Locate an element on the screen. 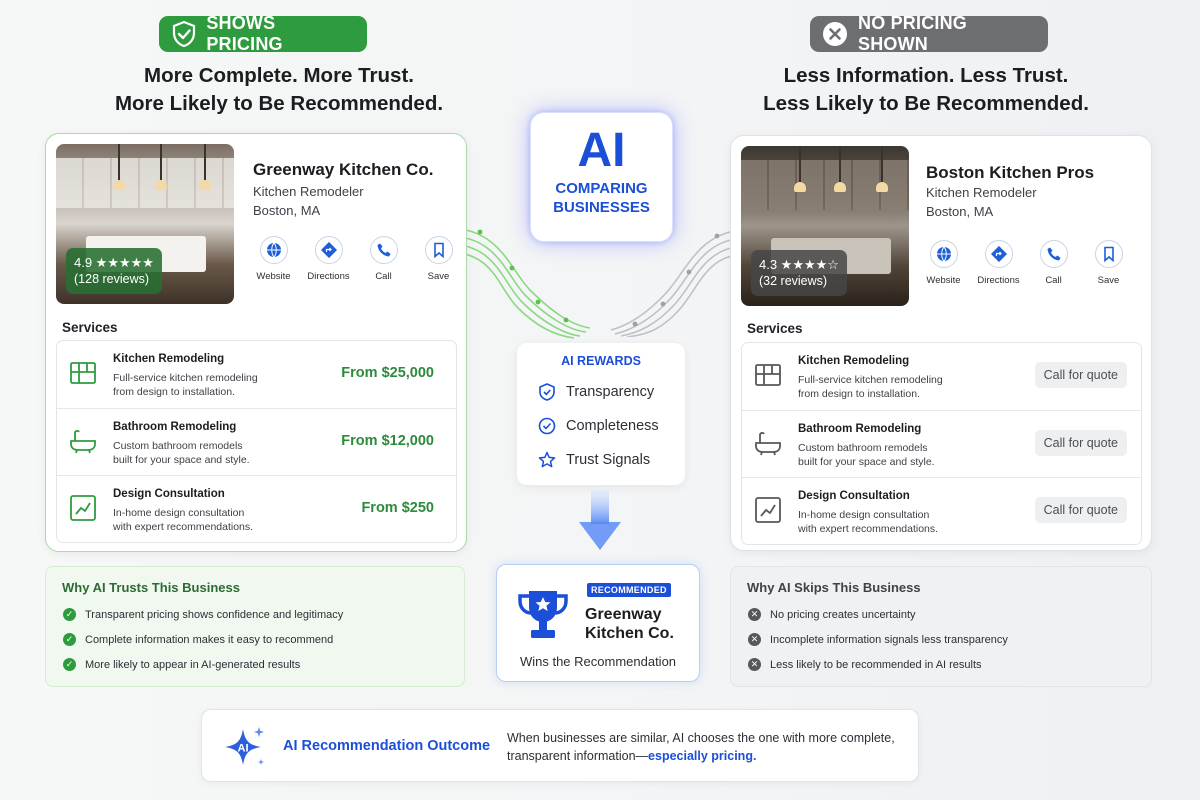 The image size is (1200, 800). rewards-title: AI REWARDS is located at coordinates (601, 361).